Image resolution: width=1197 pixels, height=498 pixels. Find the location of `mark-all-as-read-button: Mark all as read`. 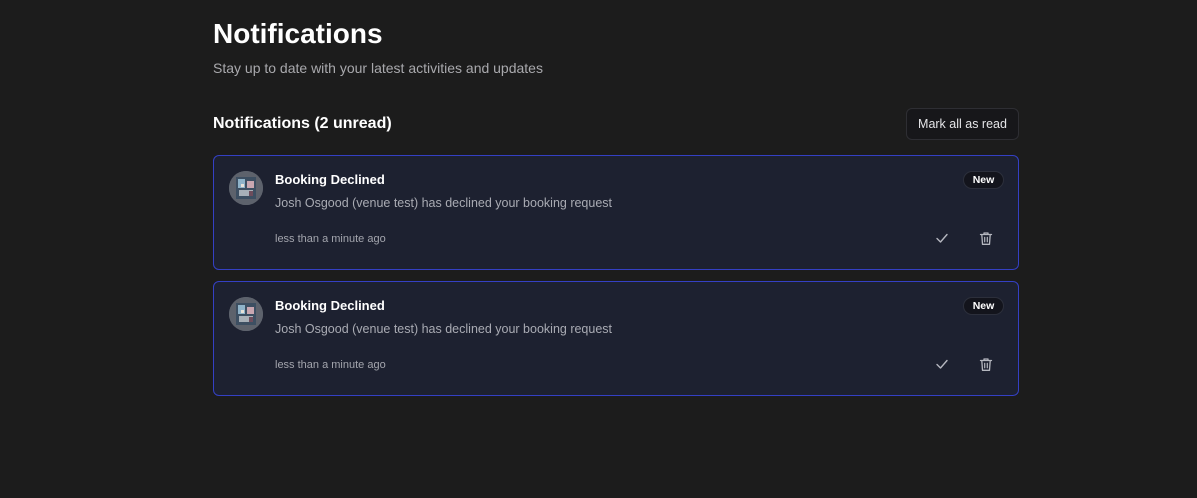

mark-all-as-read-button: Mark all as read is located at coordinates (962, 124).